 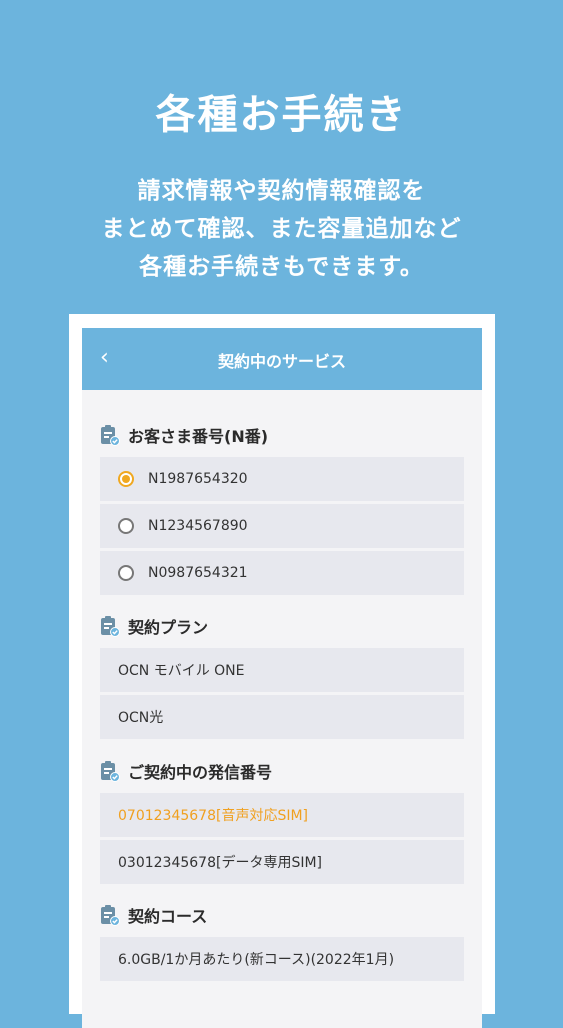 What do you see at coordinates (198, 573) in the screenshot?
I see `radio-option-label: N0987654321` at bounding box center [198, 573].